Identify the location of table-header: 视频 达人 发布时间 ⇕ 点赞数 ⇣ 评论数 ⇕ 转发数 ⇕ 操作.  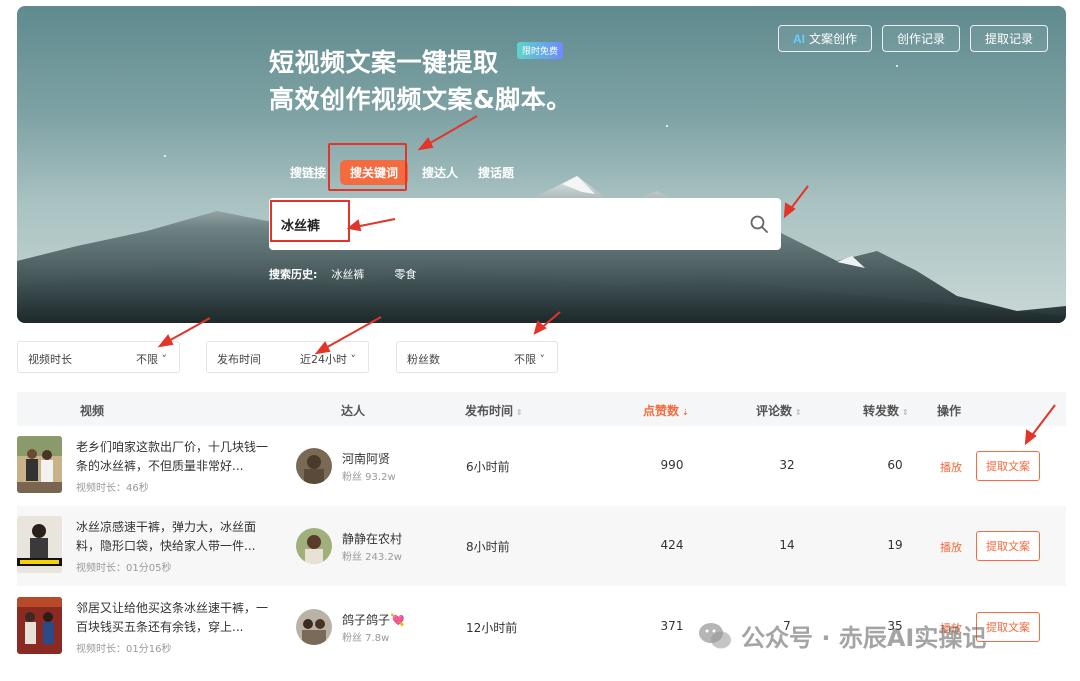
(541, 409).